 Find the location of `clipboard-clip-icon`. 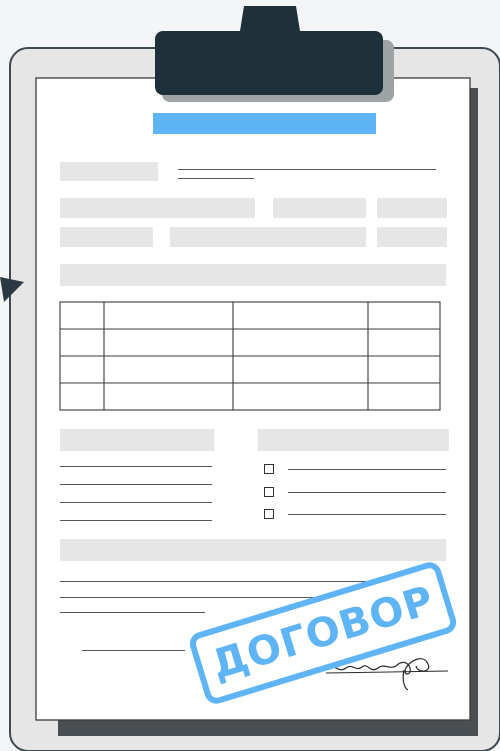

clipboard-clip-icon is located at coordinates (269, 63).